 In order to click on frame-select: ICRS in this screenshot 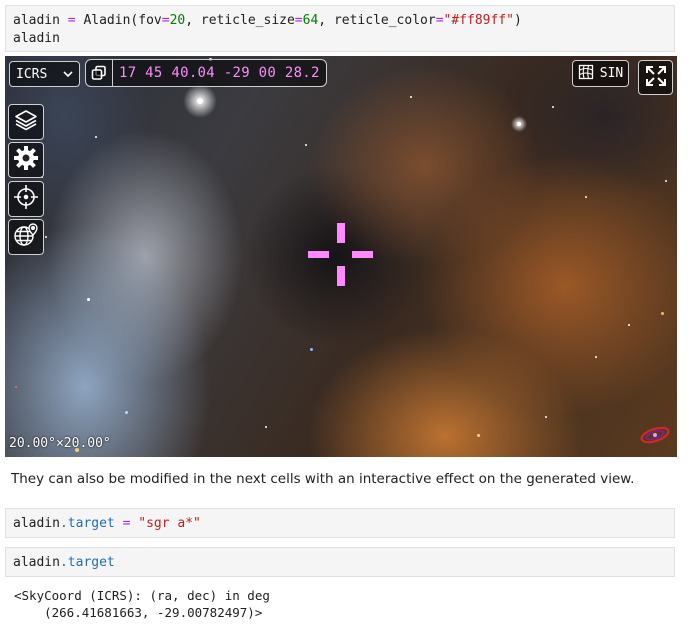, I will do `click(44, 74)`.